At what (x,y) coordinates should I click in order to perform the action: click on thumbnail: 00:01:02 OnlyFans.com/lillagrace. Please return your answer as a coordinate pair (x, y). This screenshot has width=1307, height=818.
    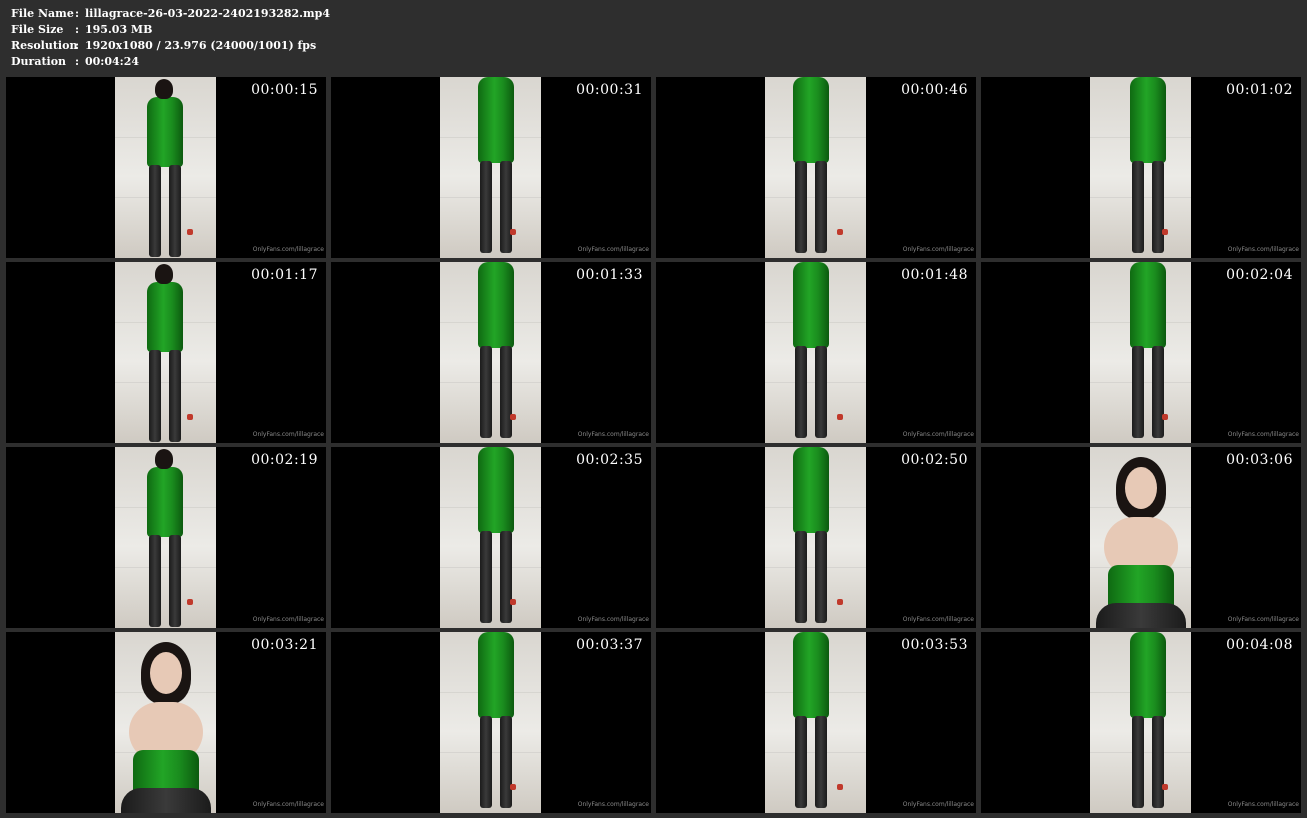
    Looking at the image, I should click on (1141, 167).